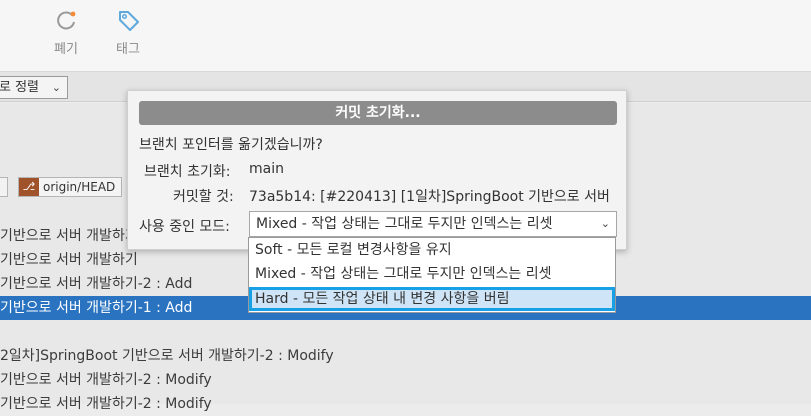 This screenshot has width=811, height=416. Describe the element at coordinates (20, 87) in the screenshot. I see `sort-select-value: 로 정렬` at that location.